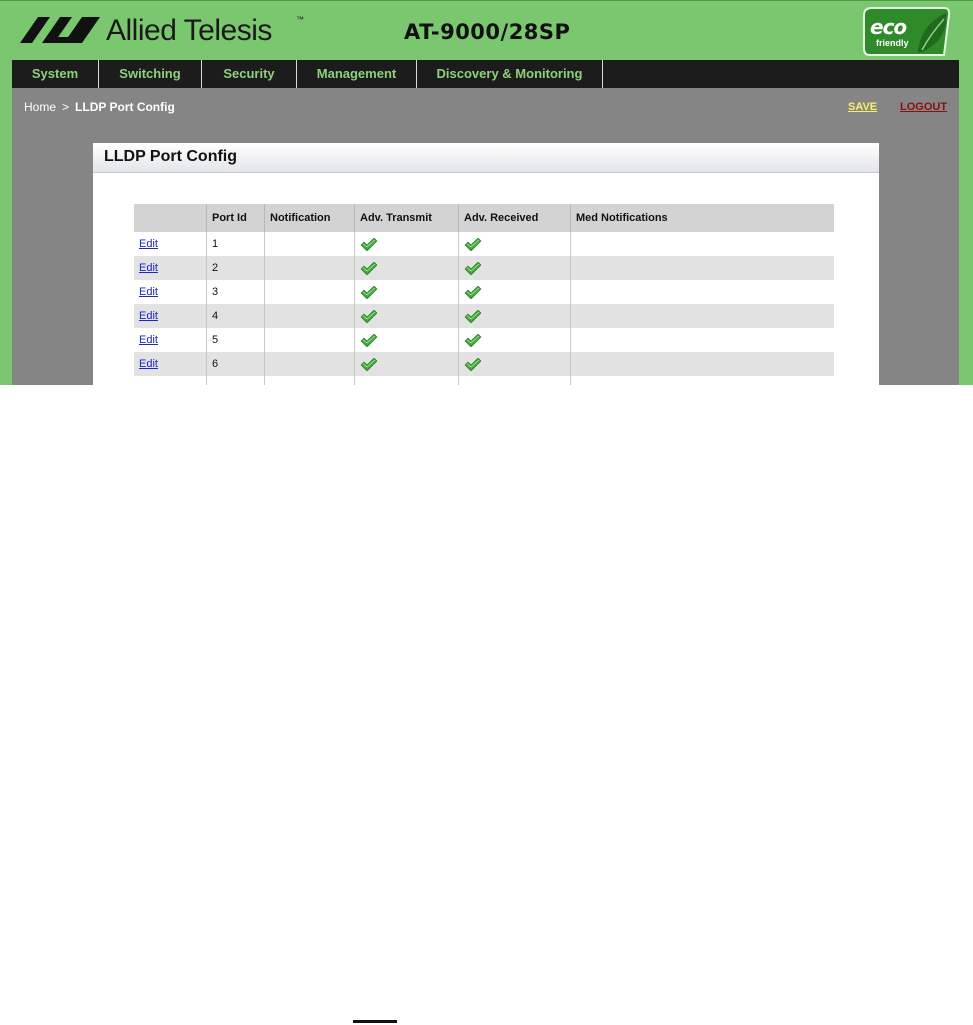  I want to click on port-id-cell: 2, so click(235, 268).